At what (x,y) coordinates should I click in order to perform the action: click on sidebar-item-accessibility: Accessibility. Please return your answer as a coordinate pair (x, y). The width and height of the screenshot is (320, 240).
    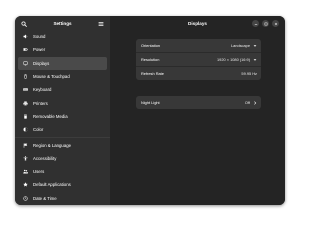
    Looking at the image, I should click on (62, 158).